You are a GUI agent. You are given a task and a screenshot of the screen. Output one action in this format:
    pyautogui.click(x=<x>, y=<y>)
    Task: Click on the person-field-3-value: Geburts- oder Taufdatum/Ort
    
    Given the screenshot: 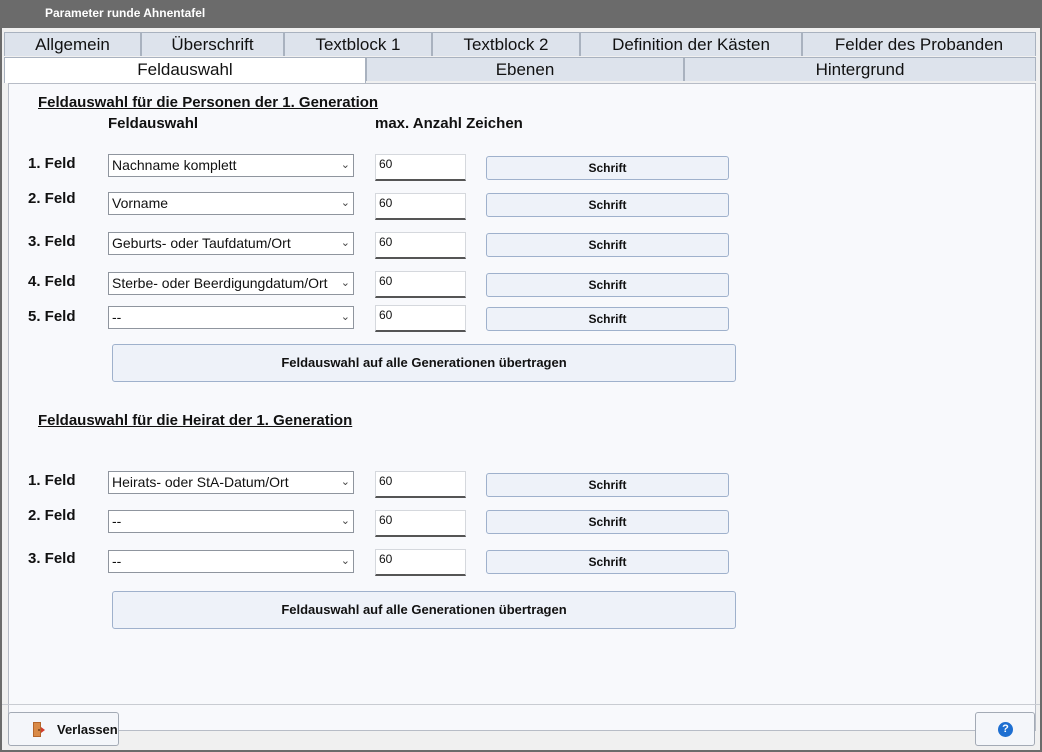 What is the action you would take?
    pyautogui.click(x=201, y=243)
    